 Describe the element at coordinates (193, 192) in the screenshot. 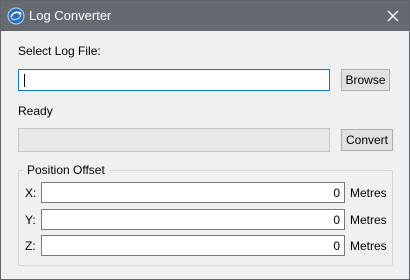

I see `x-offset-input: 0` at that location.